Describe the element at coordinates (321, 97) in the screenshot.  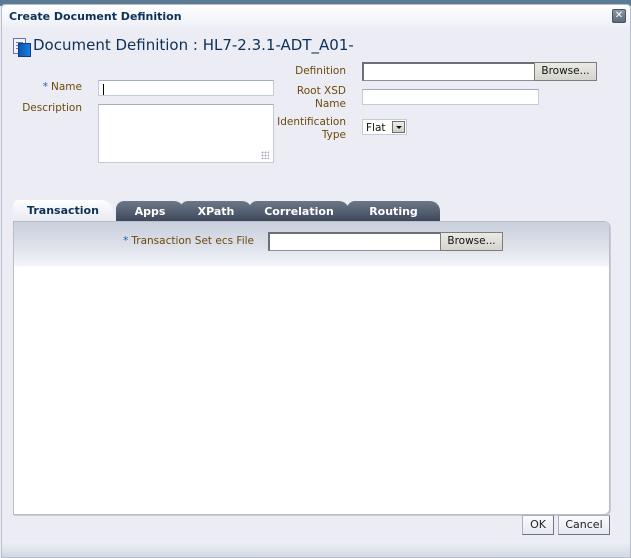
I see `root-xsd-name-label: Root XSD Name` at that location.